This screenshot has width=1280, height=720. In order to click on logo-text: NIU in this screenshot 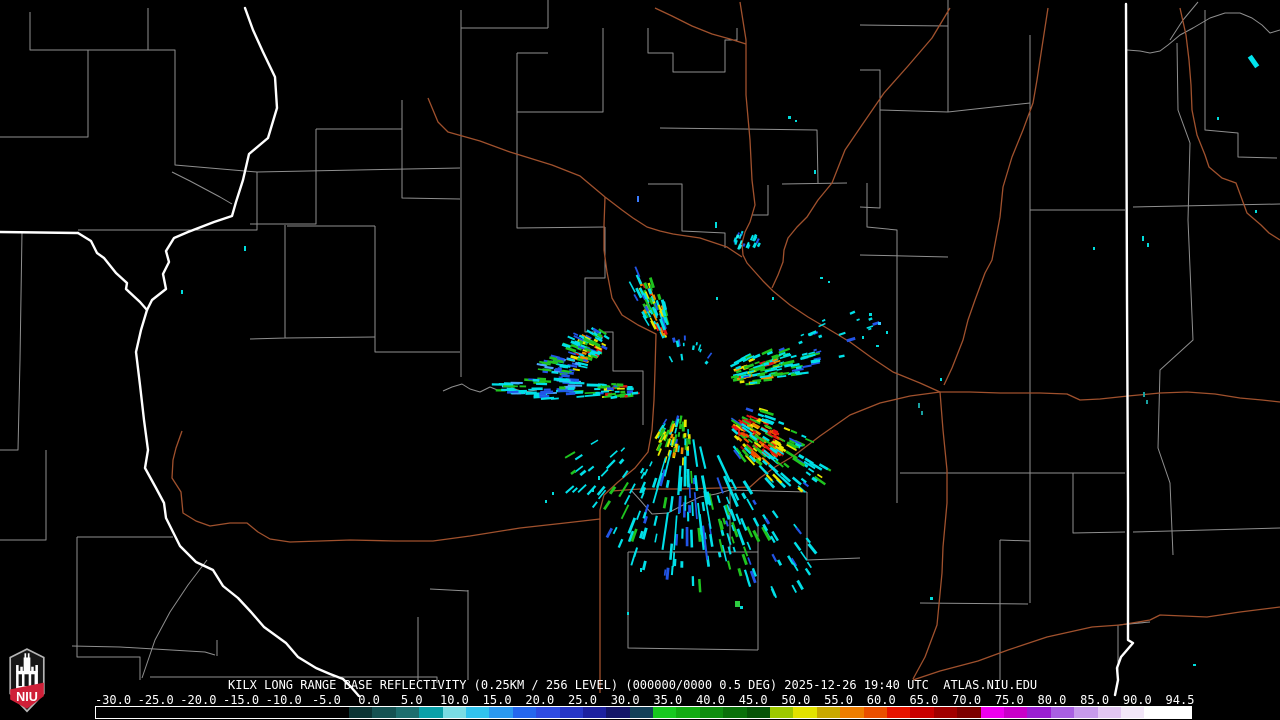, I will do `click(27, 697)`.